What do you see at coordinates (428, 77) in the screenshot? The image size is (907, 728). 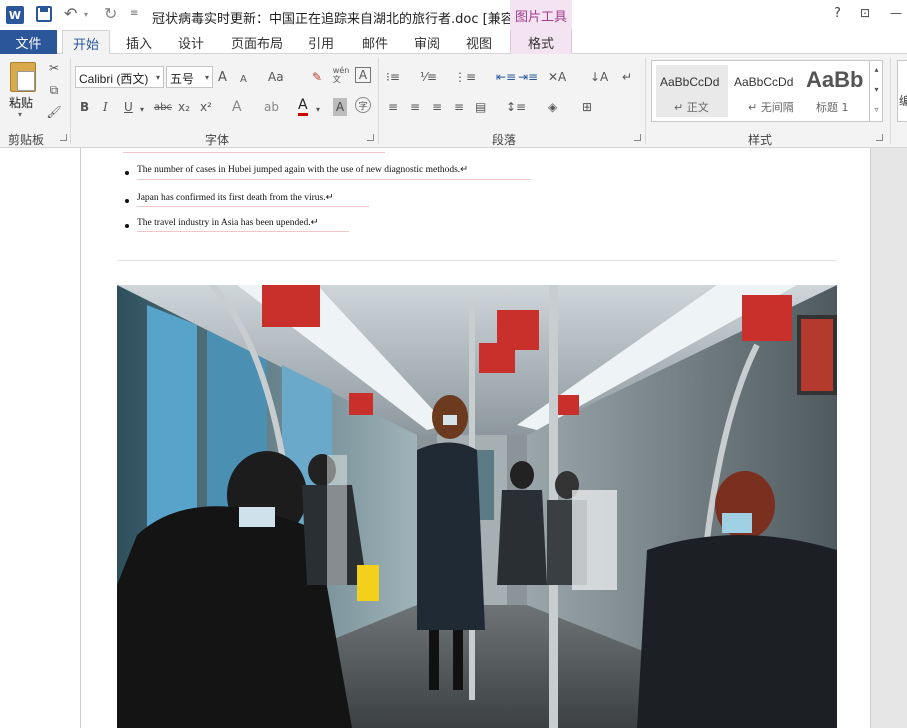 I see `numbering-icon: ⅟≡` at bounding box center [428, 77].